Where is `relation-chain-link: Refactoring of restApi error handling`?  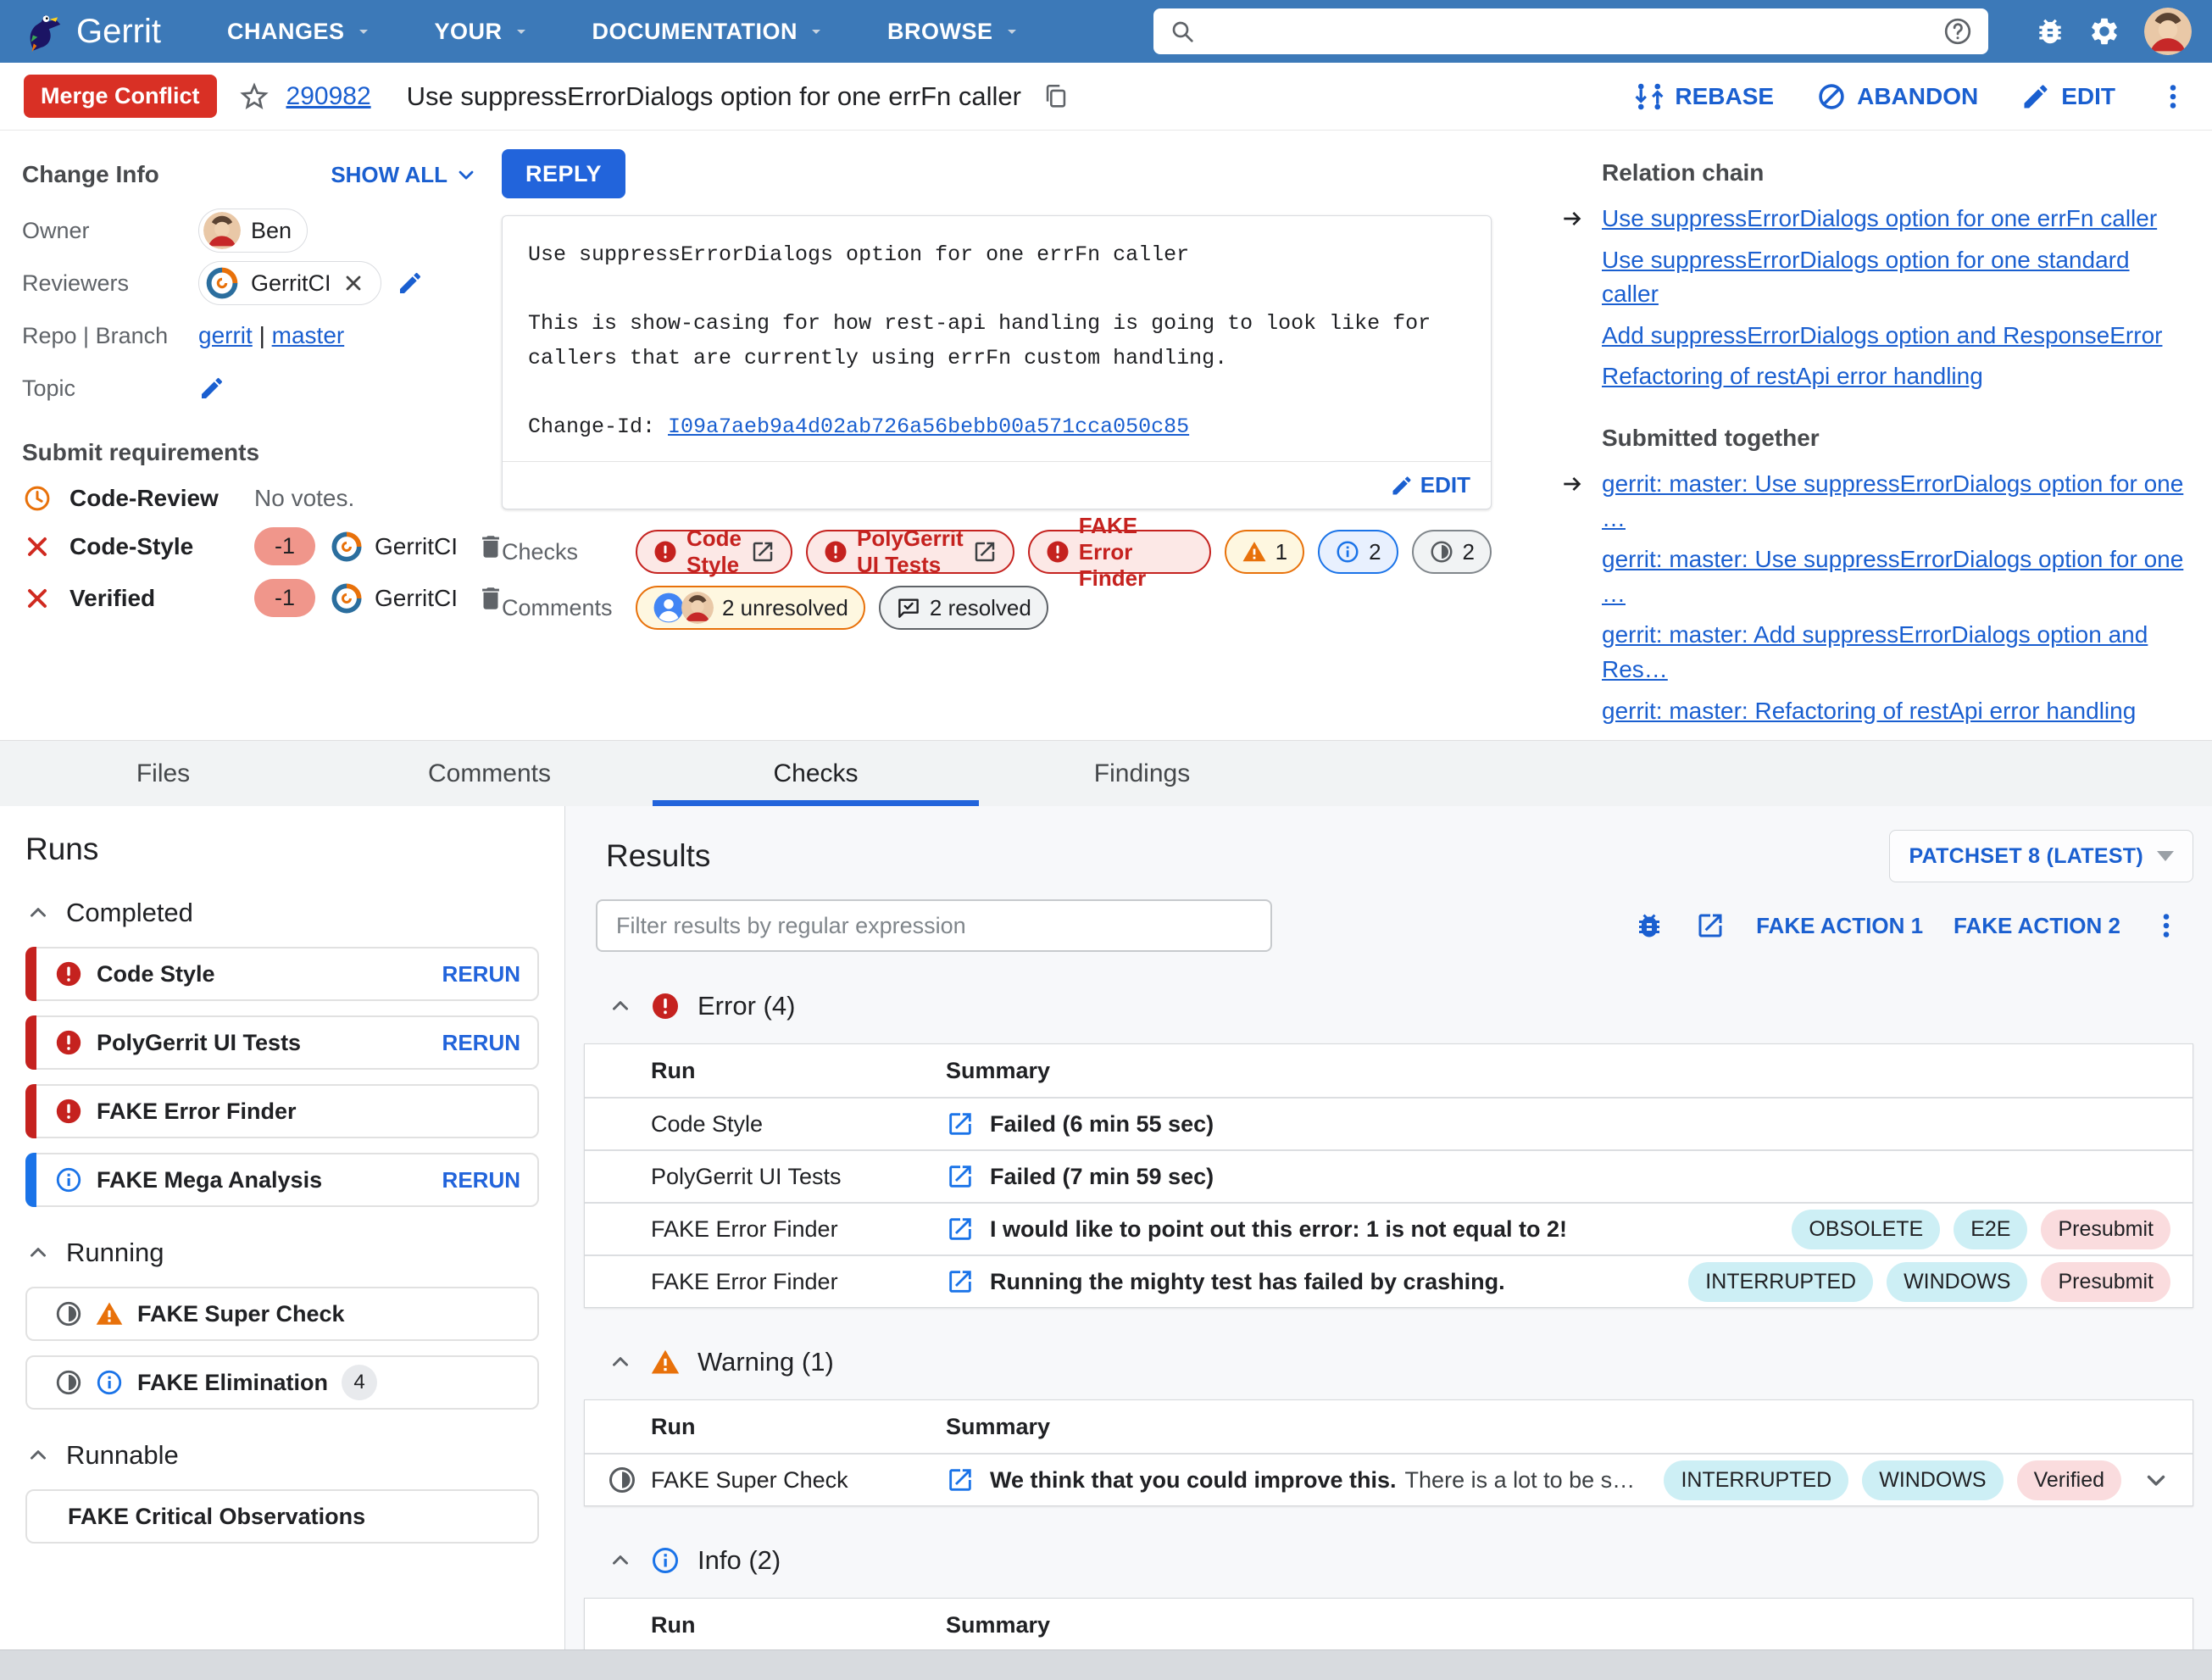 relation-chain-link: Refactoring of restApi error handling is located at coordinates (1792, 376).